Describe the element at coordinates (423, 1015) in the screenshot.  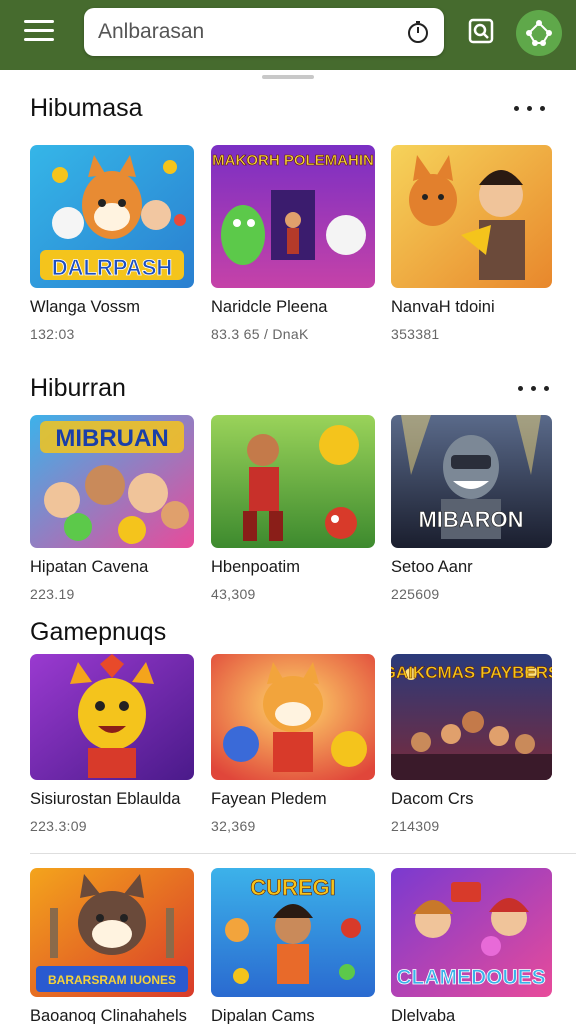
I see `app-title: Dlelvaba` at that location.